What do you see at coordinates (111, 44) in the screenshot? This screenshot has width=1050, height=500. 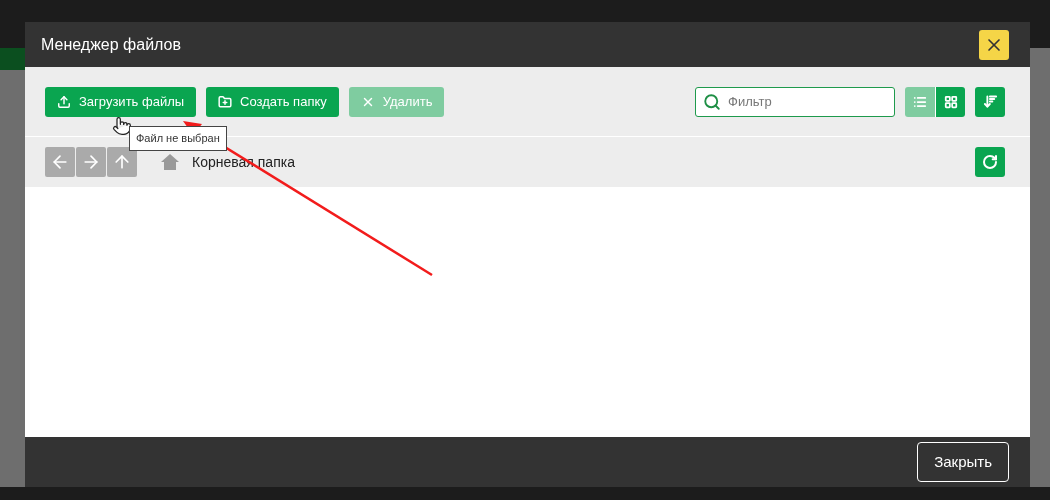 I see `modal-title: Менеджер файлов` at bounding box center [111, 44].